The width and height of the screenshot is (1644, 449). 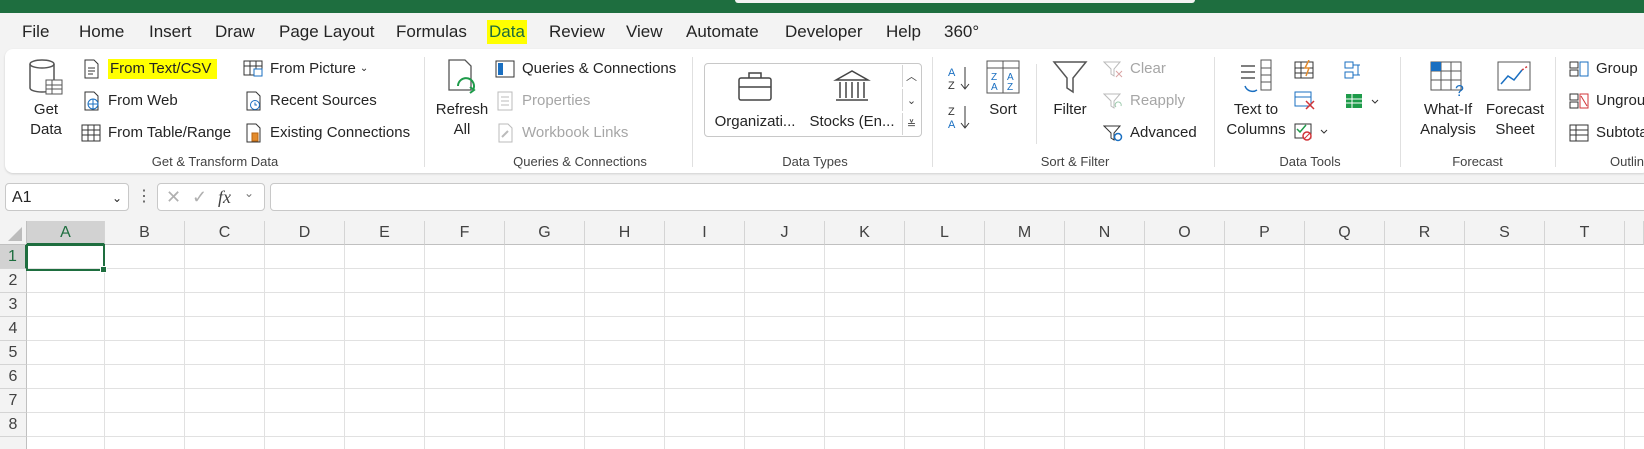 I want to click on column-header-f: F, so click(x=465, y=233).